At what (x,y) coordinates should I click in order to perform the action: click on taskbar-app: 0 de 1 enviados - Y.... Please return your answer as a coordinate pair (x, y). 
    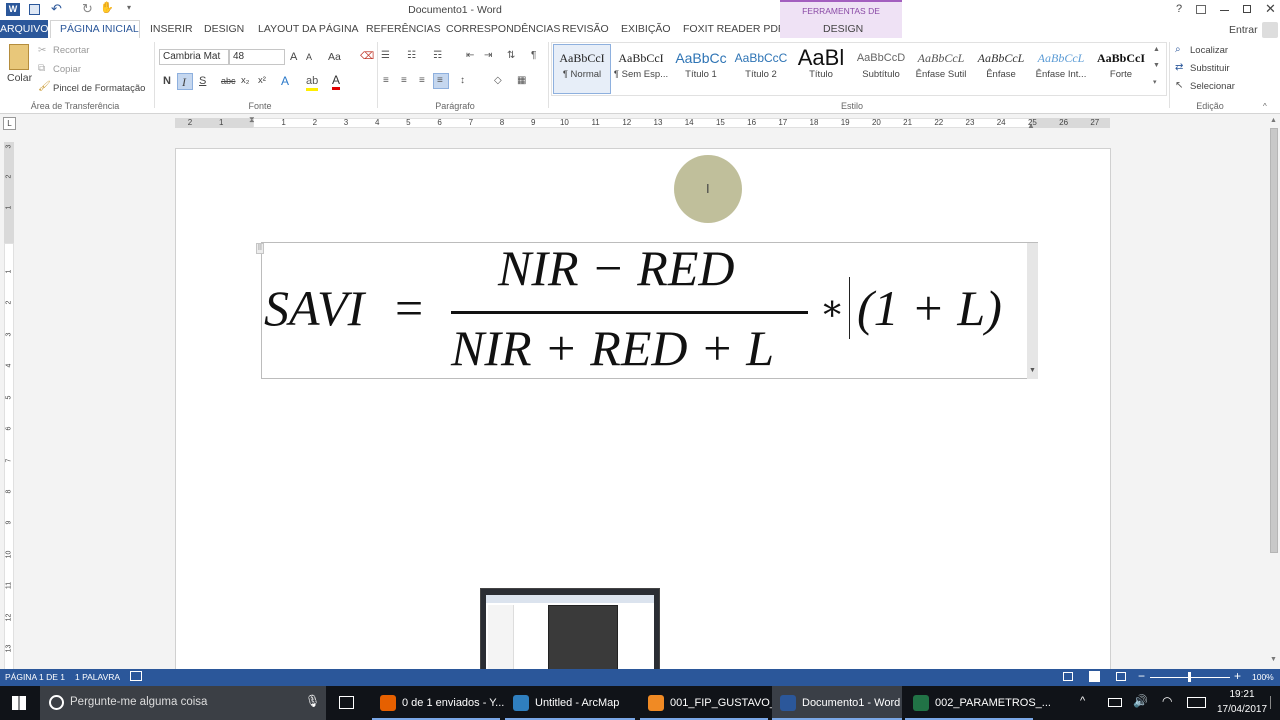
    Looking at the image, I should click on (438, 703).